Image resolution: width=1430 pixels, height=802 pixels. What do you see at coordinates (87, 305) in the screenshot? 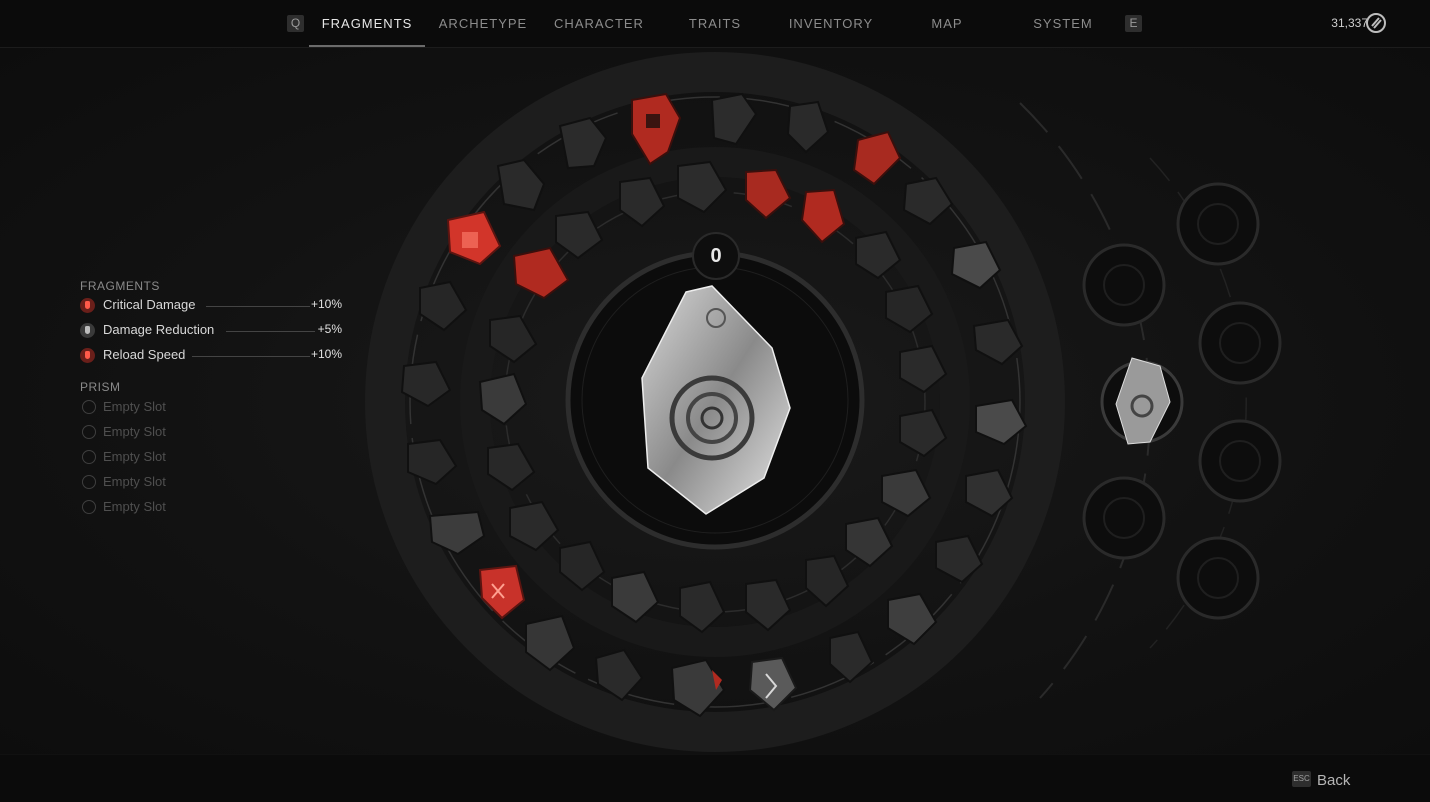
I see `critical-damage-icon` at bounding box center [87, 305].